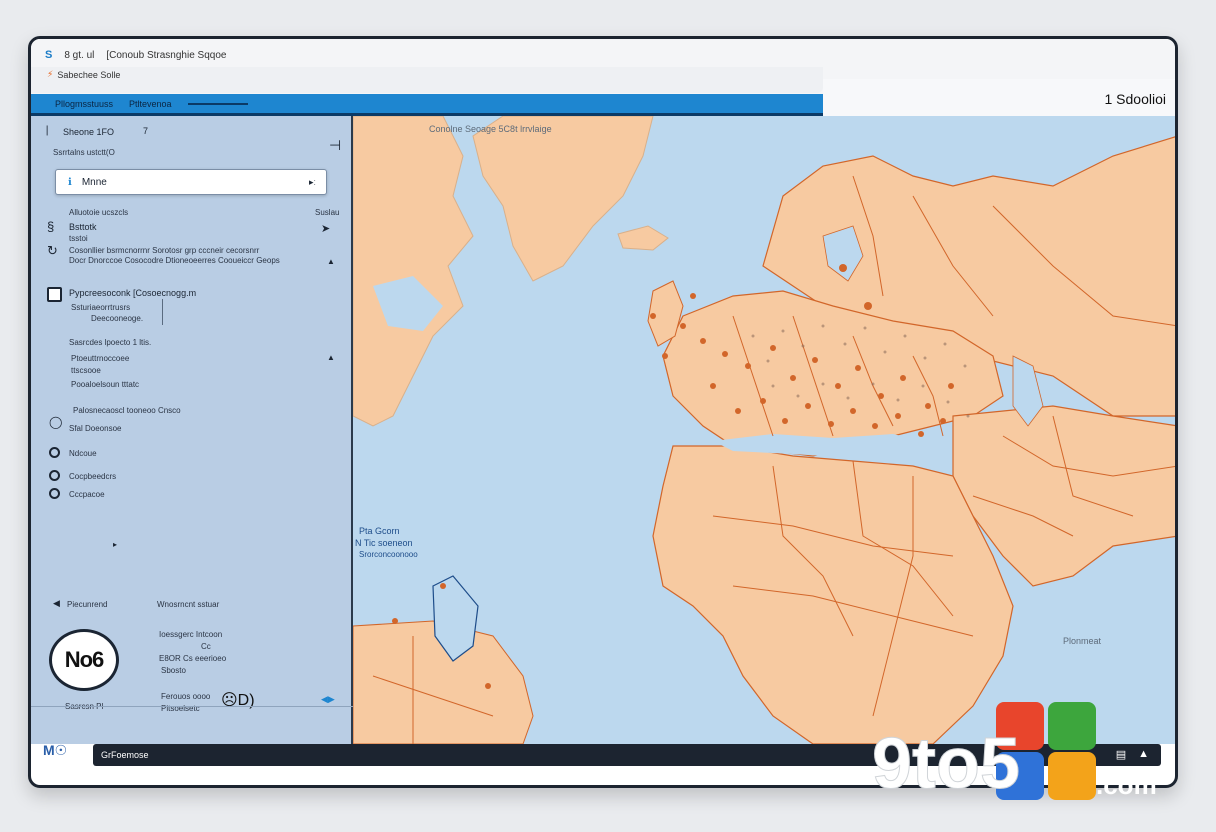 Image resolution: width=1216 pixels, height=832 pixels. I want to click on landmass-iceland, so click(643, 238).